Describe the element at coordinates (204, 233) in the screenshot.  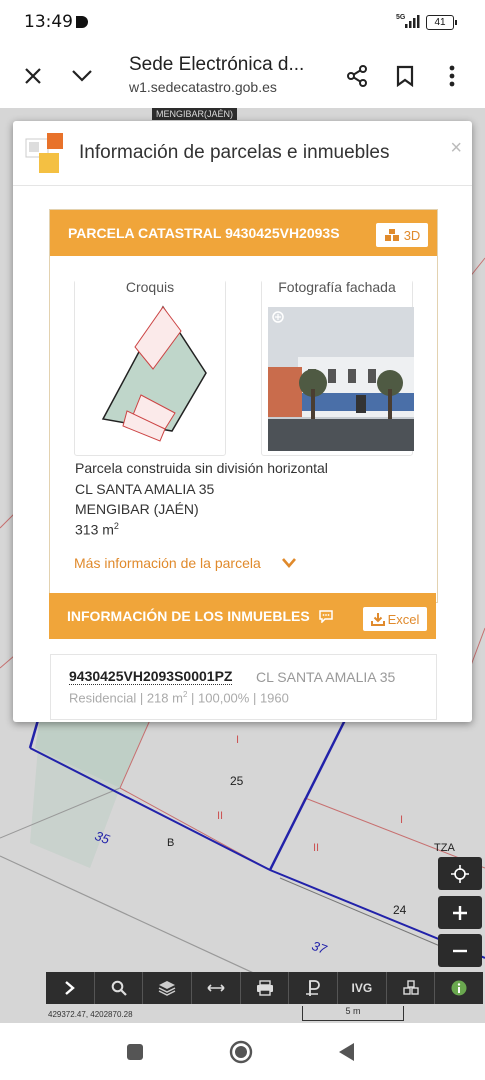
I see `parcel-header-title: PARCELA CATASTRAL 9430425VH2093S` at that location.